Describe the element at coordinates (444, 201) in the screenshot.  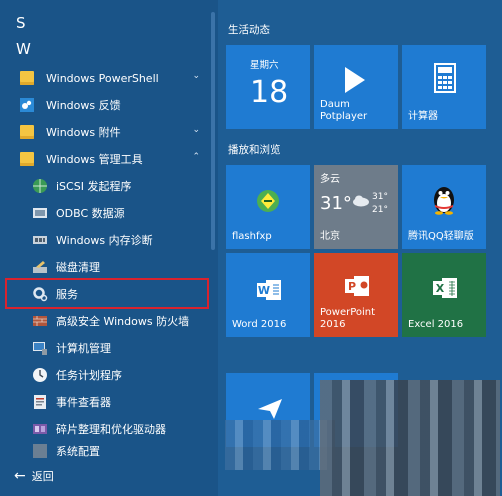
I see `qq-penguin-icon` at that location.